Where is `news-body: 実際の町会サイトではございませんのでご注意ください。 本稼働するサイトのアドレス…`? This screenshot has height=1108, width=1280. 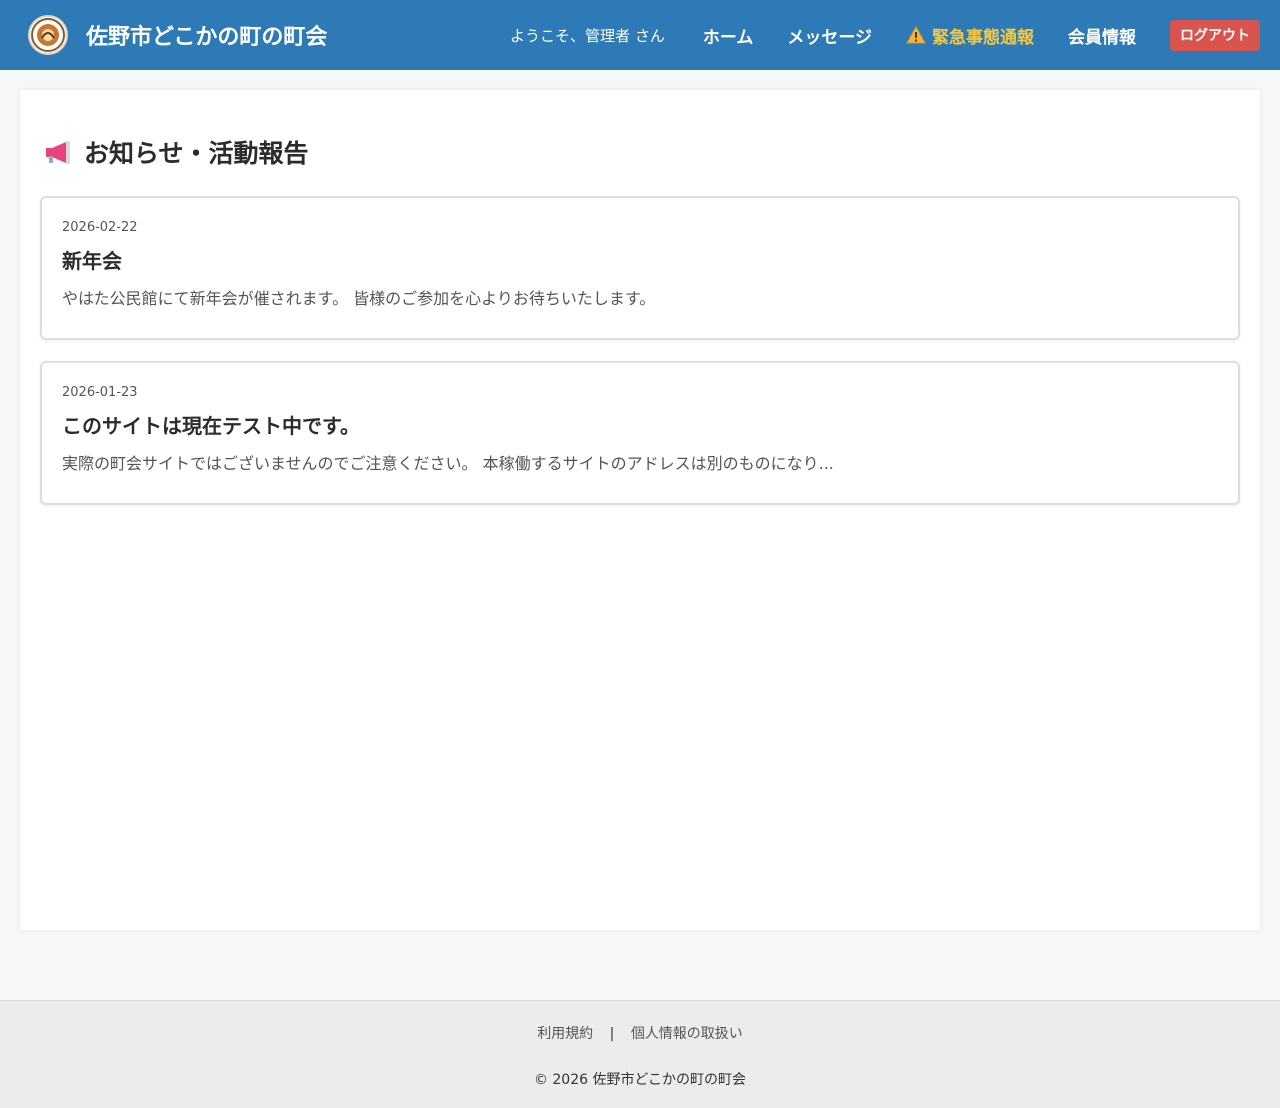
news-body: 実際の町会サイトではございませんのでご注意ください。 本稼働するサイトのアドレス… is located at coordinates (448, 463).